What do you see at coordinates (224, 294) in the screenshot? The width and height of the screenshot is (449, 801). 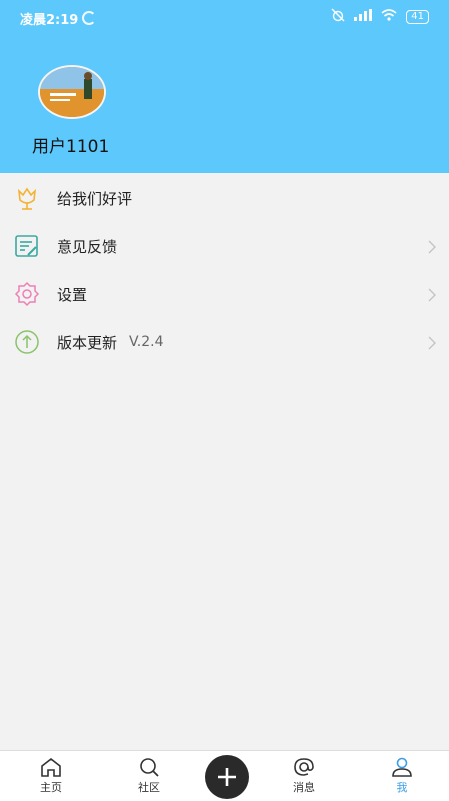 I see `menu-item-settings: 设置` at bounding box center [224, 294].